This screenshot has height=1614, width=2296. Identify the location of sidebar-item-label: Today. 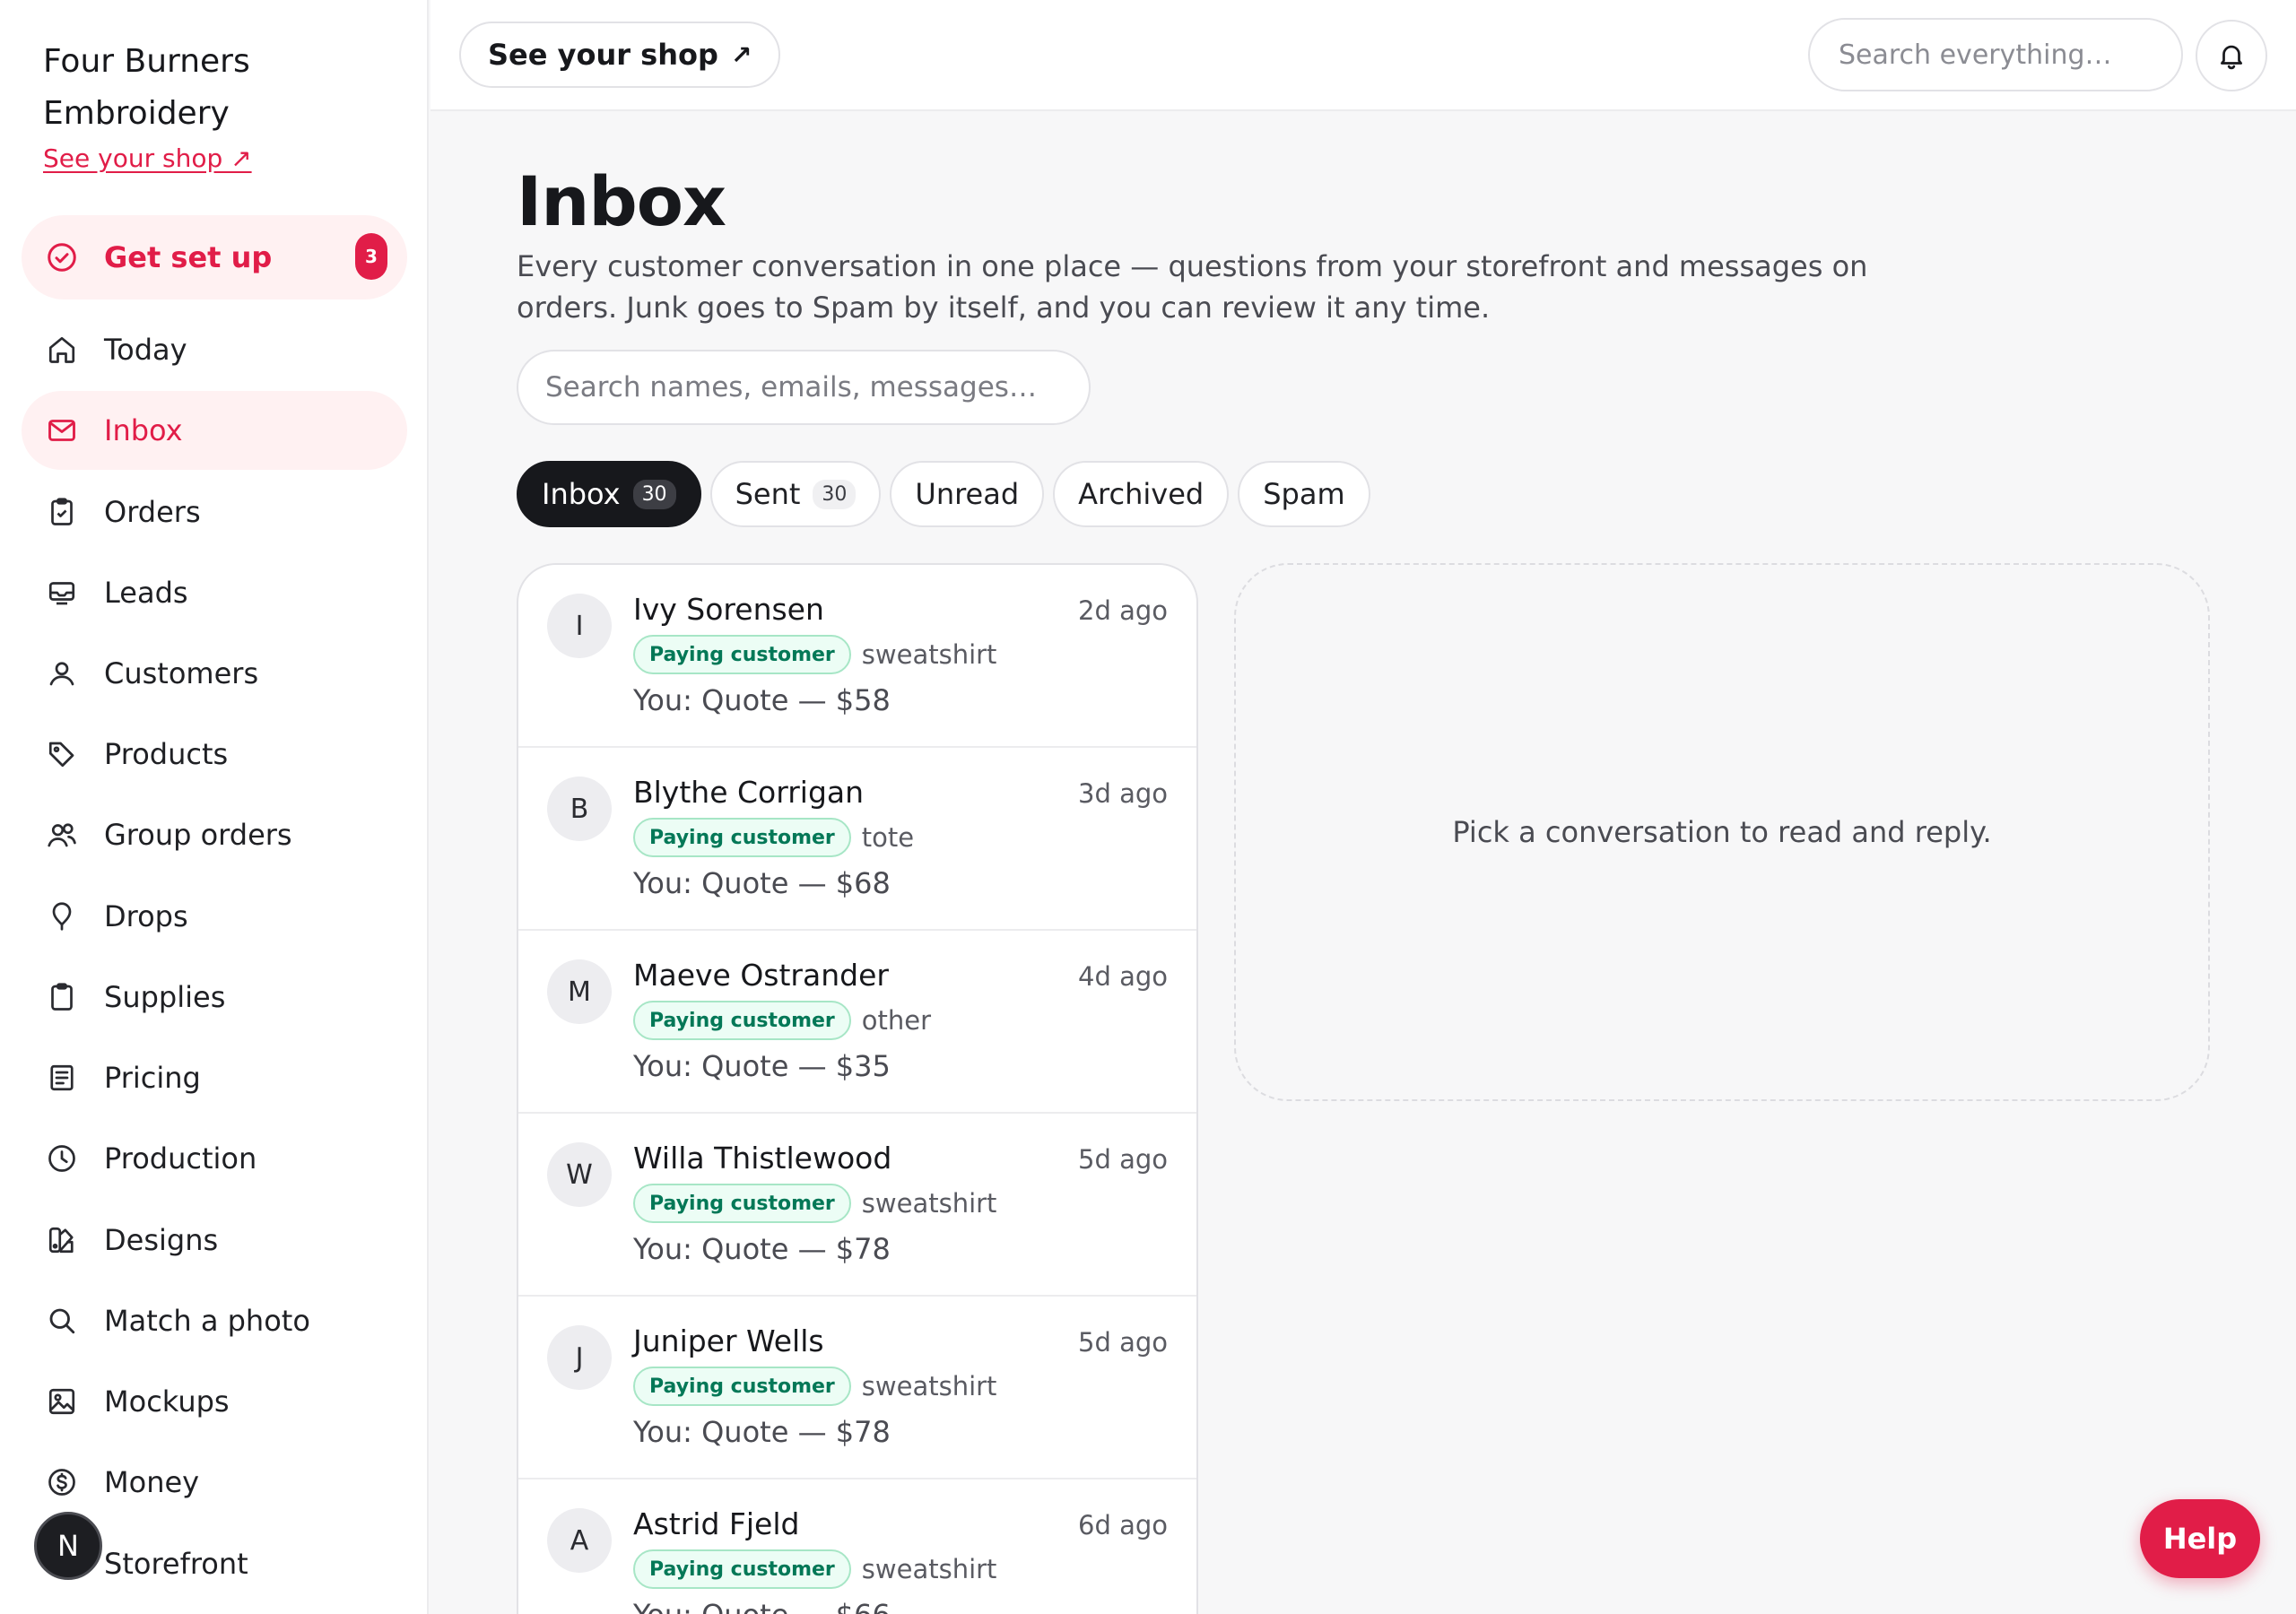
(145, 350).